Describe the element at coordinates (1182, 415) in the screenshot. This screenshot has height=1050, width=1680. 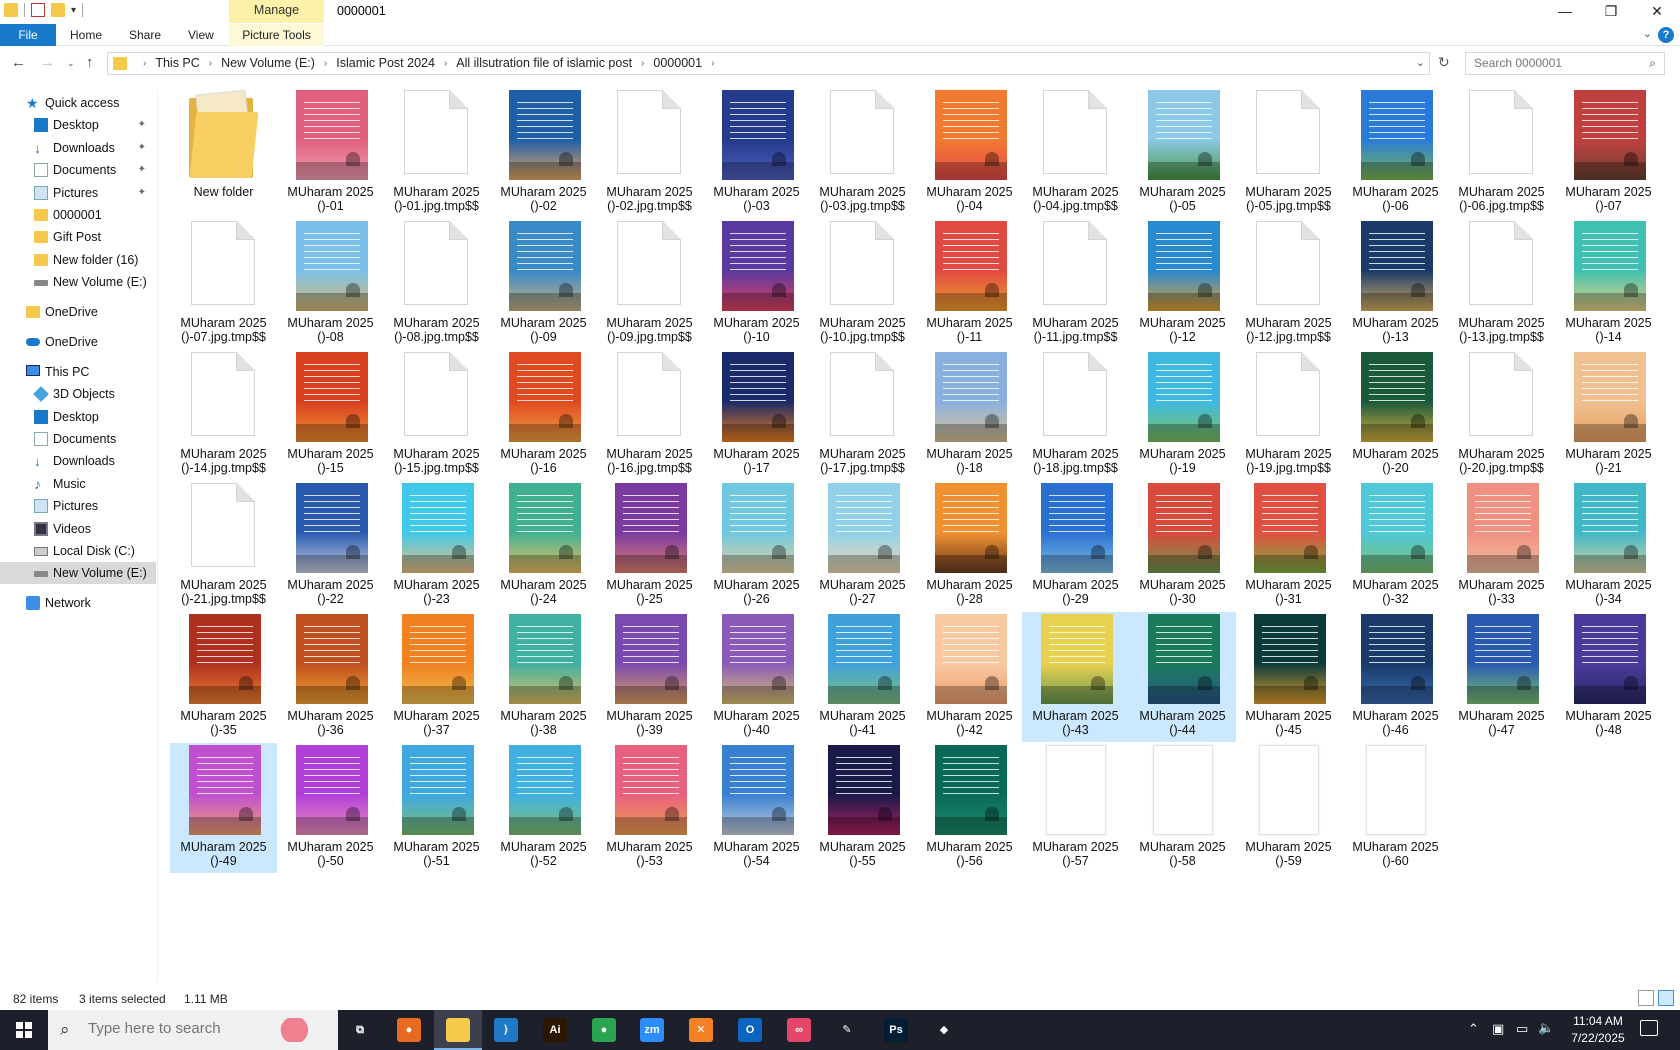
I see `file-tile: MUharam 2025 ()-19` at that location.